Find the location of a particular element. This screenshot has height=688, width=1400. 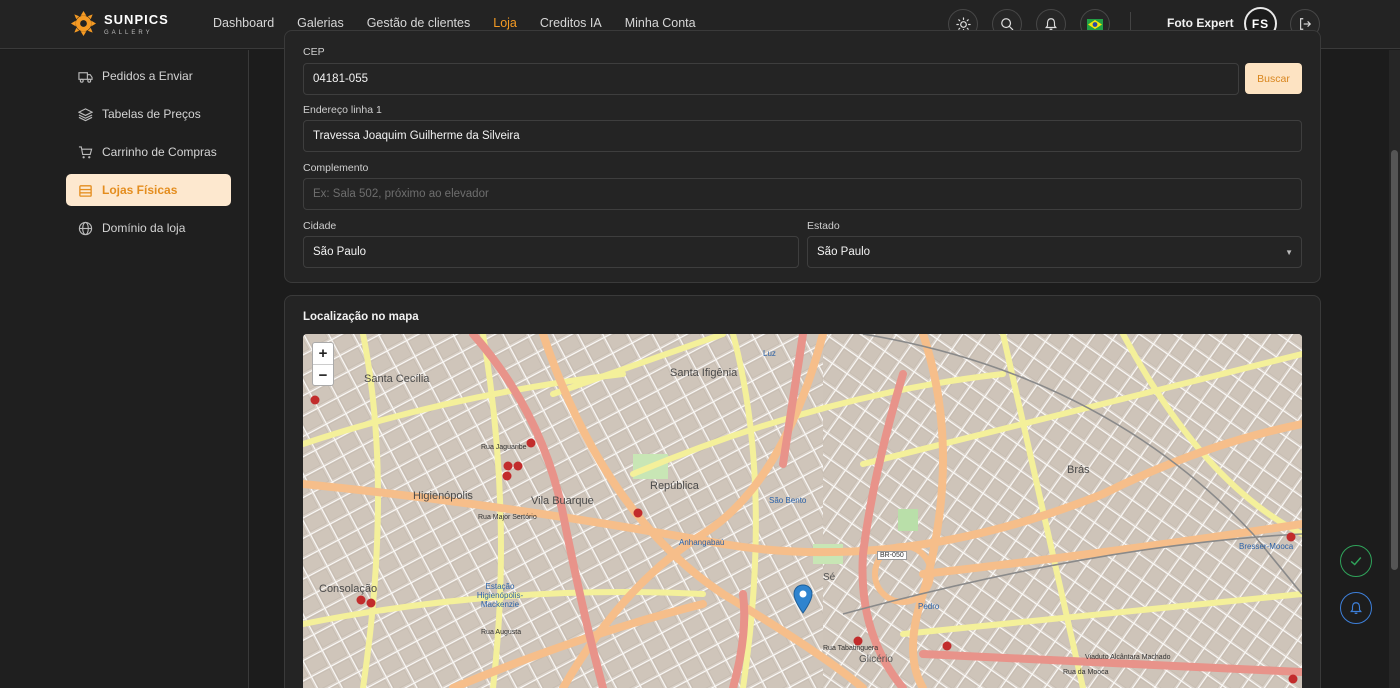

map-label-bras: Brás is located at coordinates (1078, 470).